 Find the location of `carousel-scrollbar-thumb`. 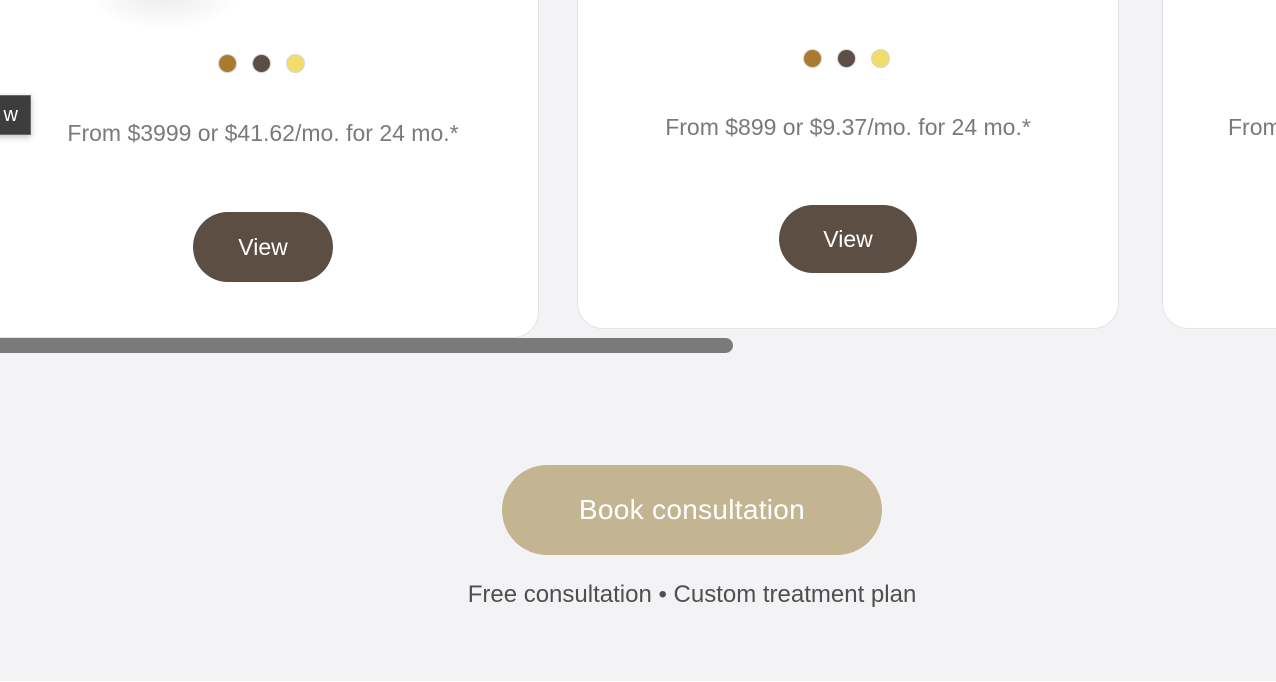

carousel-scrollbar-thumb is located at coordinates (366, 345).